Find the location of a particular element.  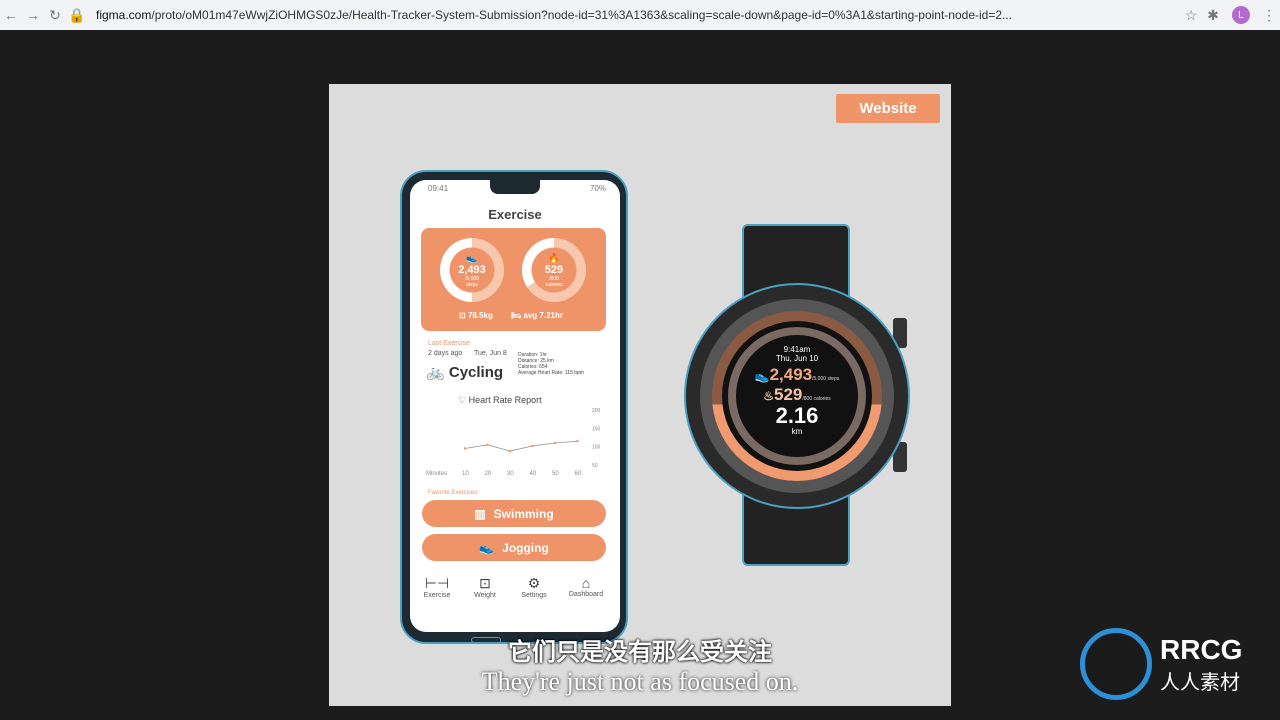

watch-distance-unit: km is located at coordinates (797, 431).